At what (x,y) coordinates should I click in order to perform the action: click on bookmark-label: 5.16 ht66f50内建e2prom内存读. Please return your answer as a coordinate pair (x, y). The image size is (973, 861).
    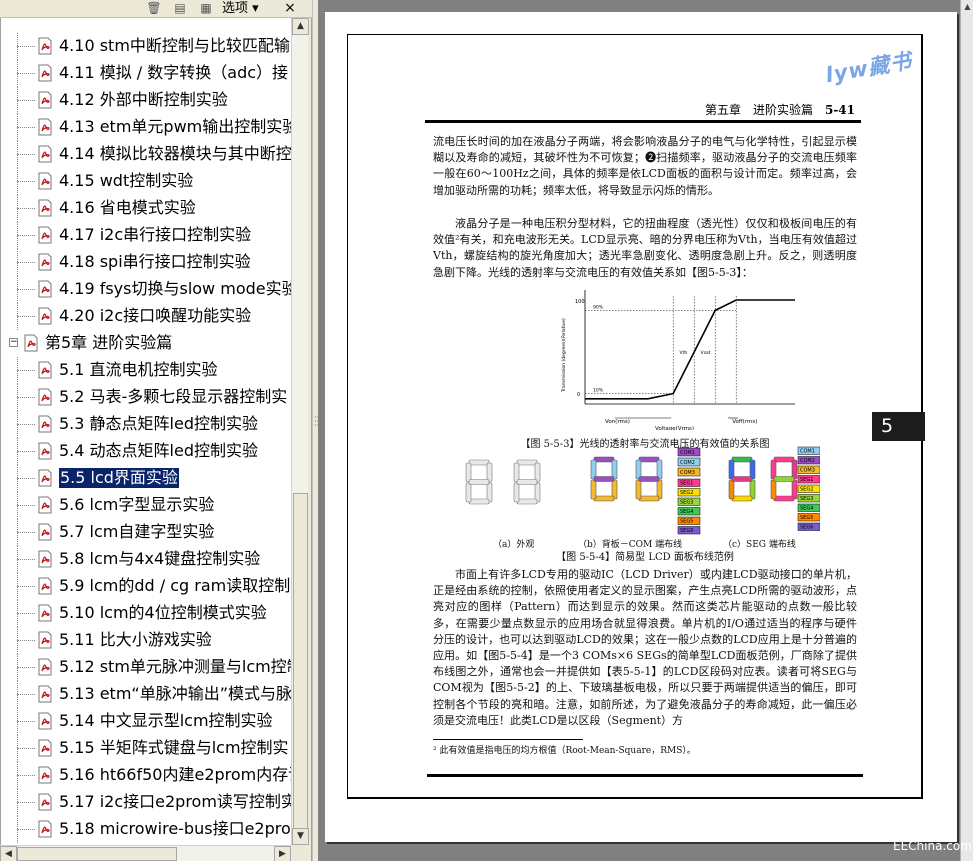
    Looking at the image, I should click on (175, 774).